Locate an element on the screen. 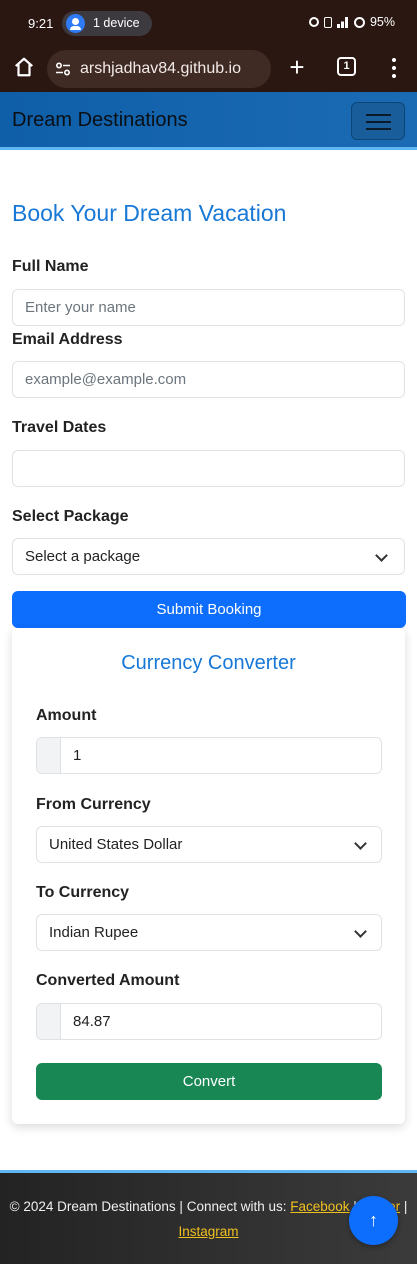  package-select: Select a package is located at coordinates (208, 556).